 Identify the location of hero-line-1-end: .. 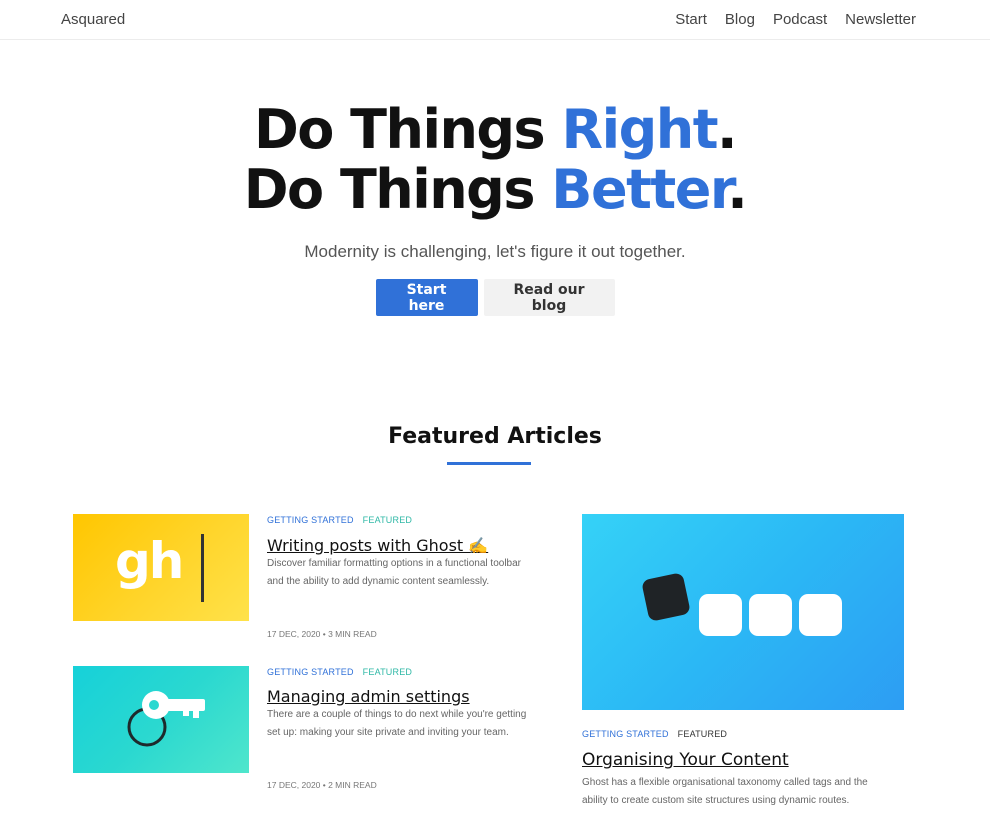
(727, 129).